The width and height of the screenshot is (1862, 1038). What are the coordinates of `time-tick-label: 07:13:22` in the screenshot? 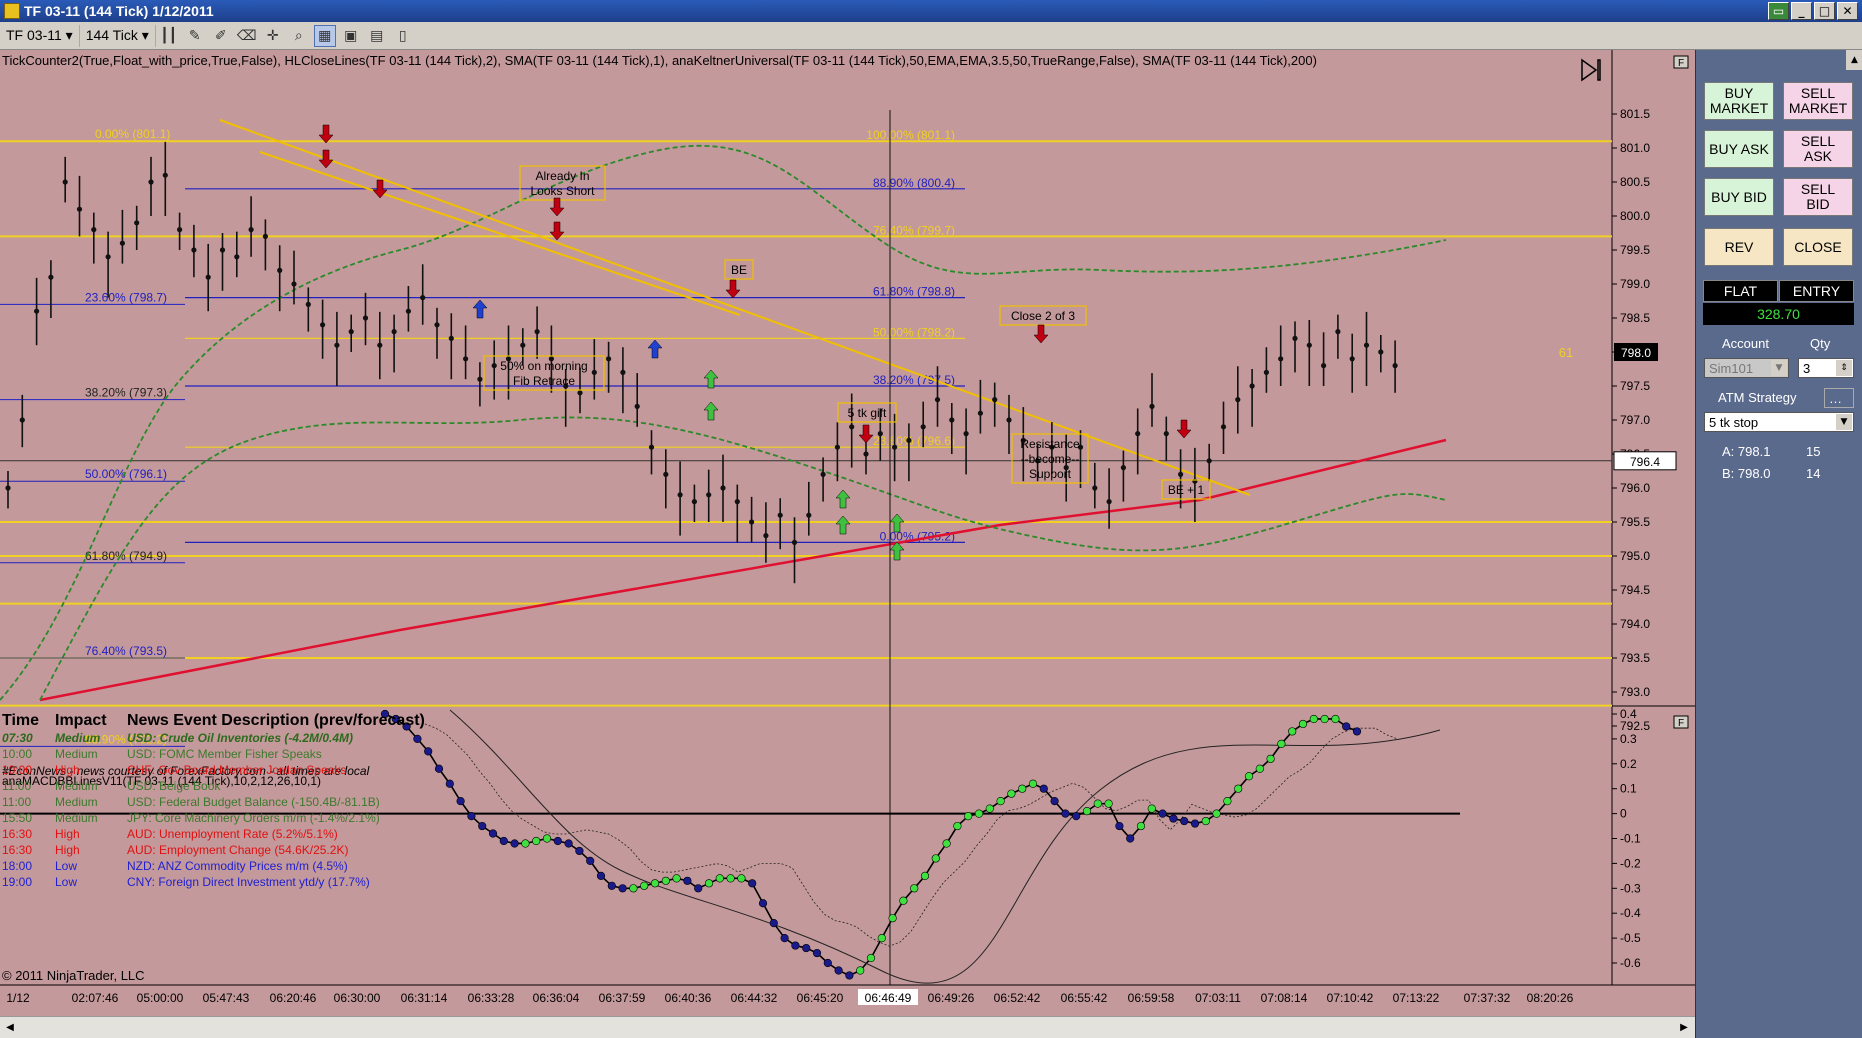 It's located at (1416, 998).